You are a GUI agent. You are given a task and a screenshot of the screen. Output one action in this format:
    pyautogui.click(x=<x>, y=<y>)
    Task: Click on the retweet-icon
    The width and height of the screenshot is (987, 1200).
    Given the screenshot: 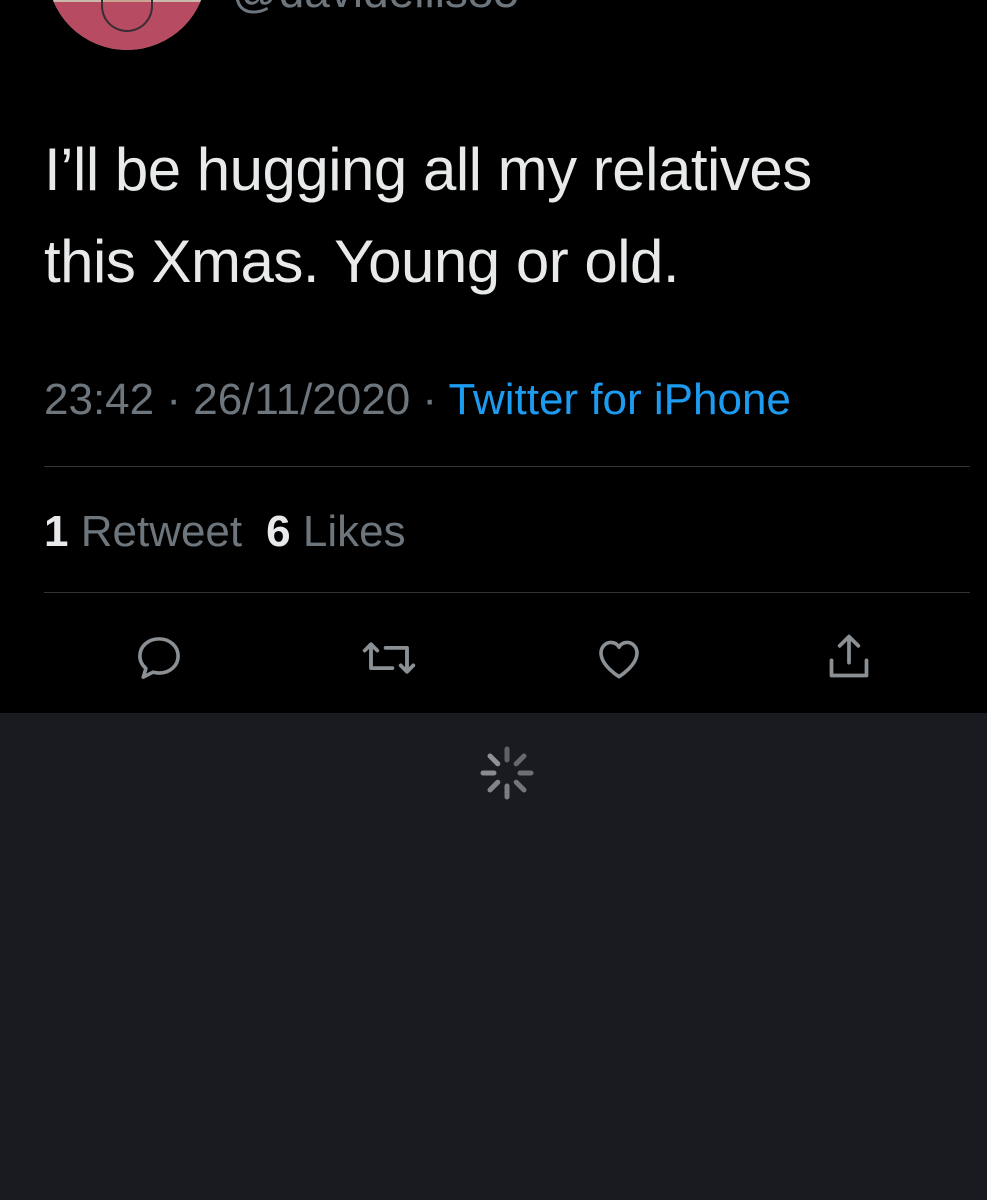 What is the action you would take?
    pyautogui.click(x=389, y=658)
    